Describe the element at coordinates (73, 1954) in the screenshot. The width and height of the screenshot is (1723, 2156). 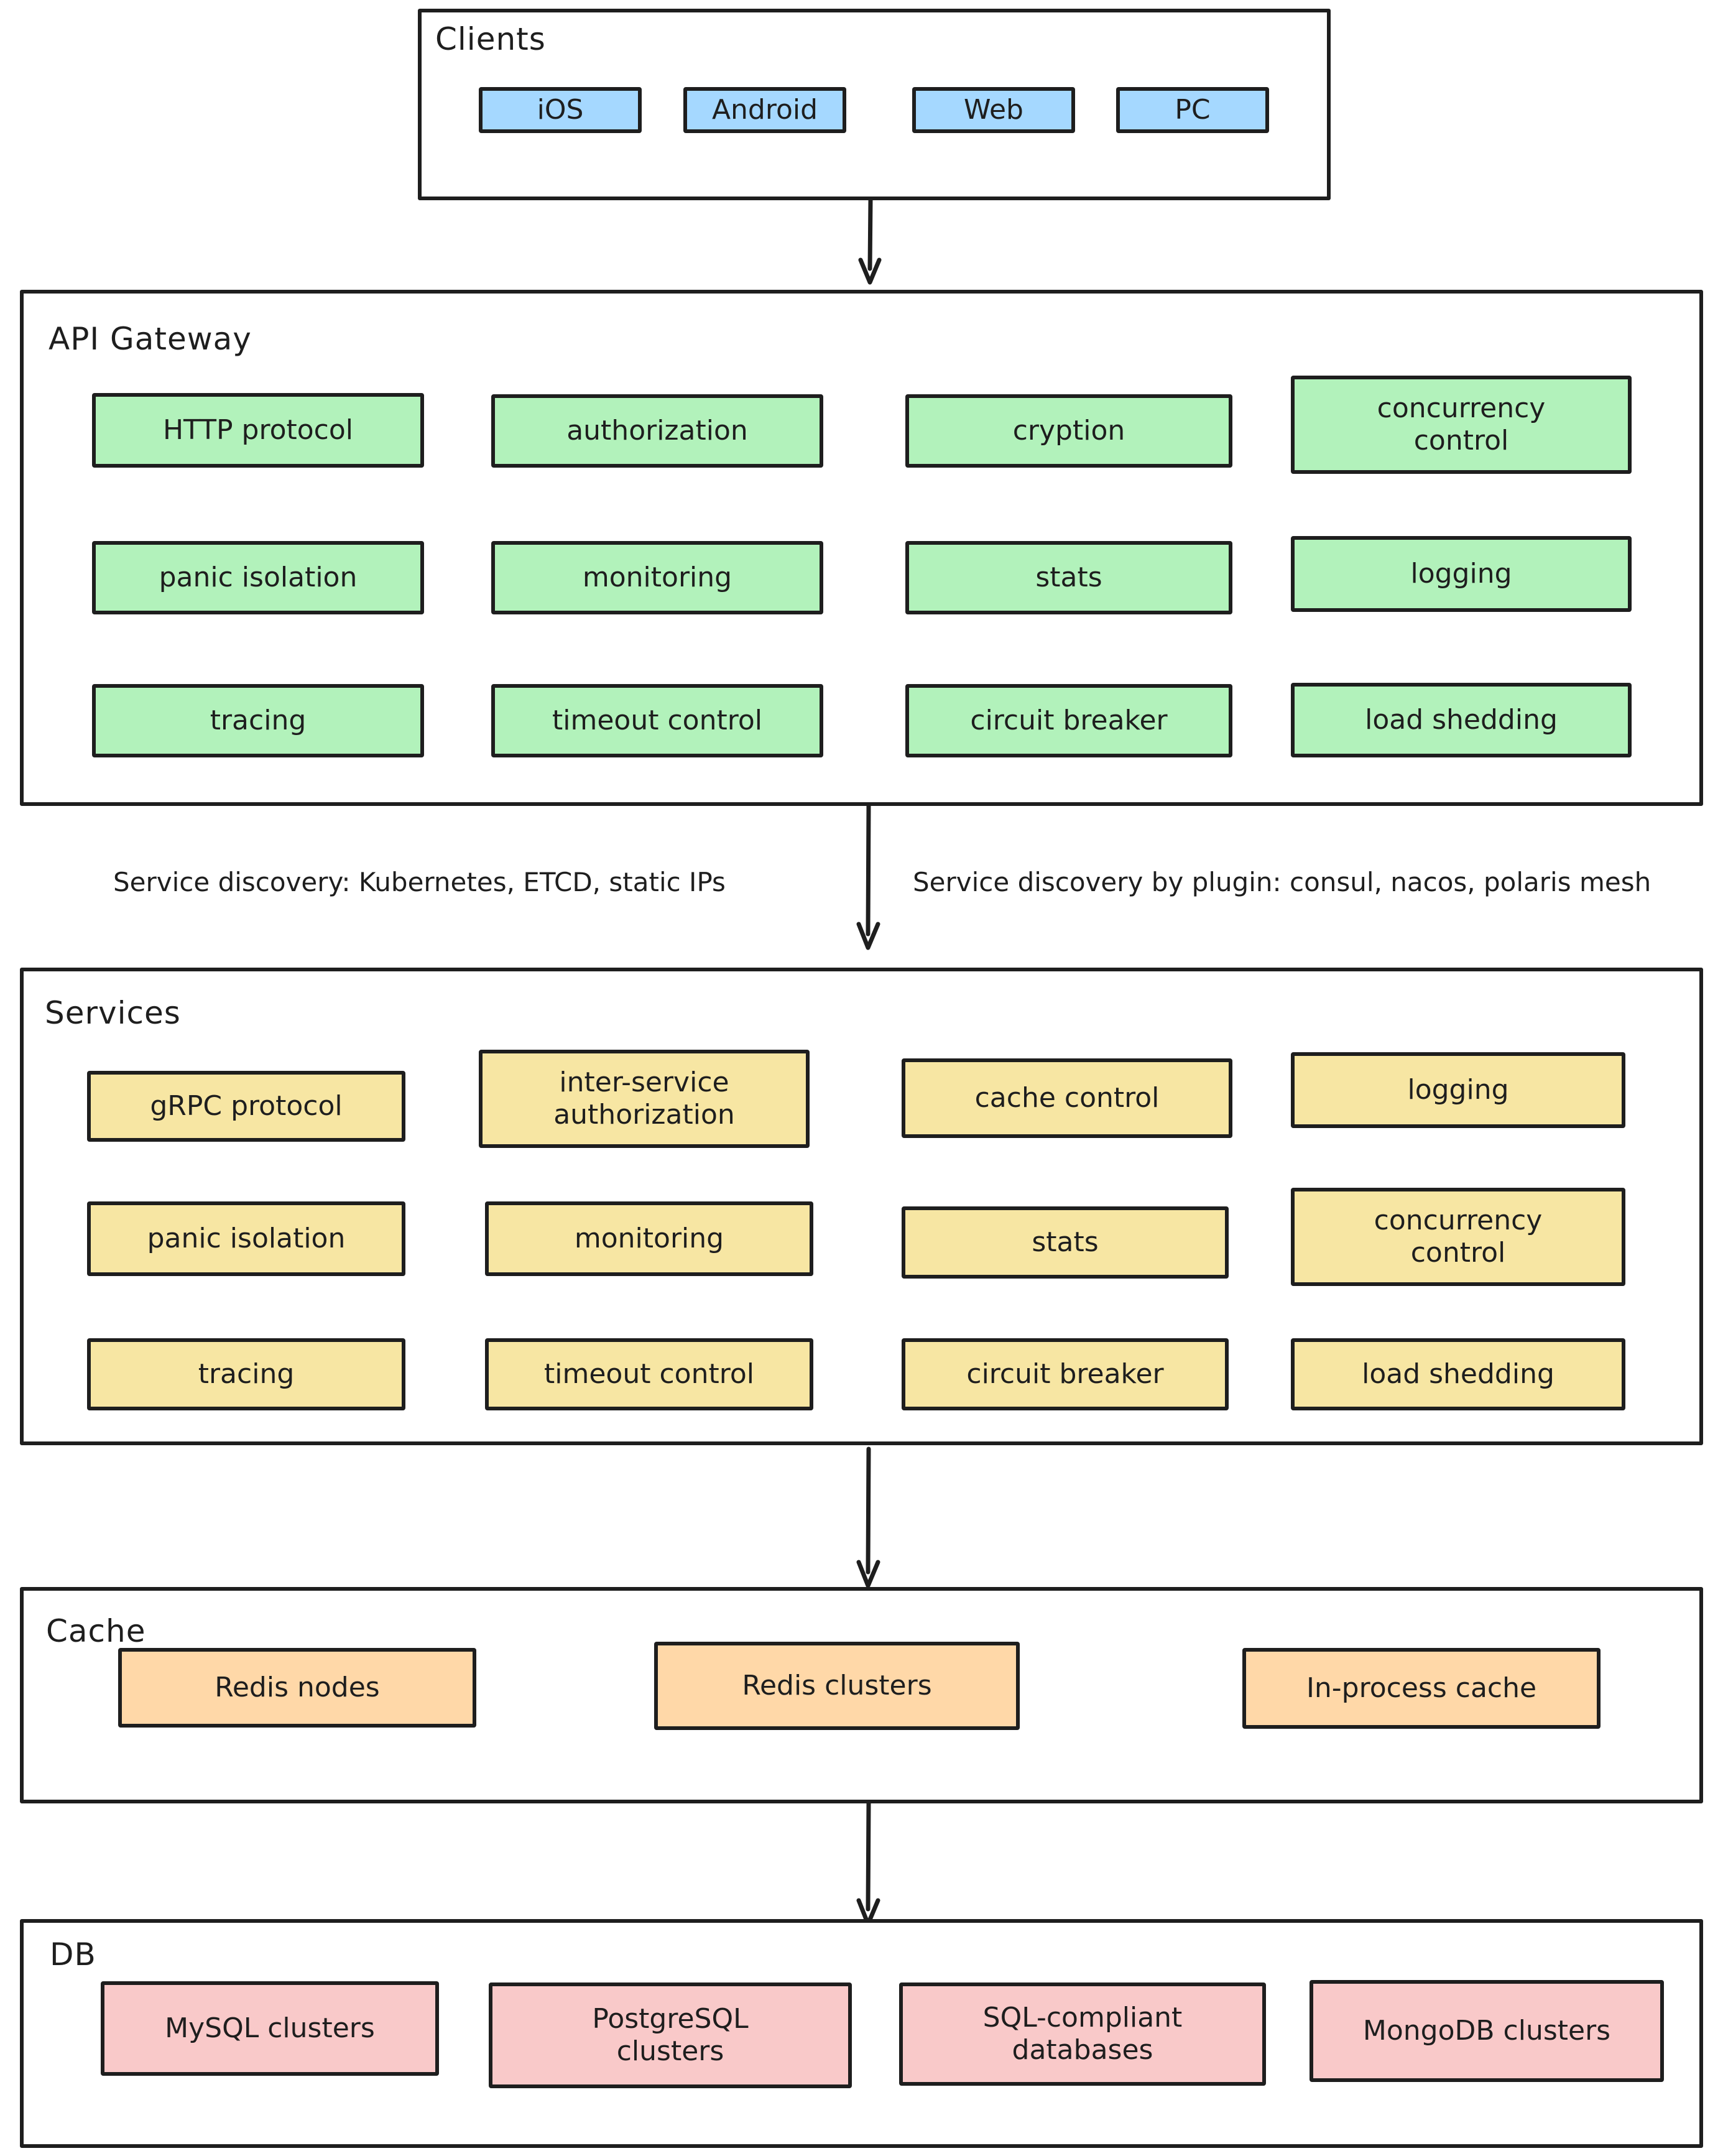
I see `section-title-db: DB` at that location.